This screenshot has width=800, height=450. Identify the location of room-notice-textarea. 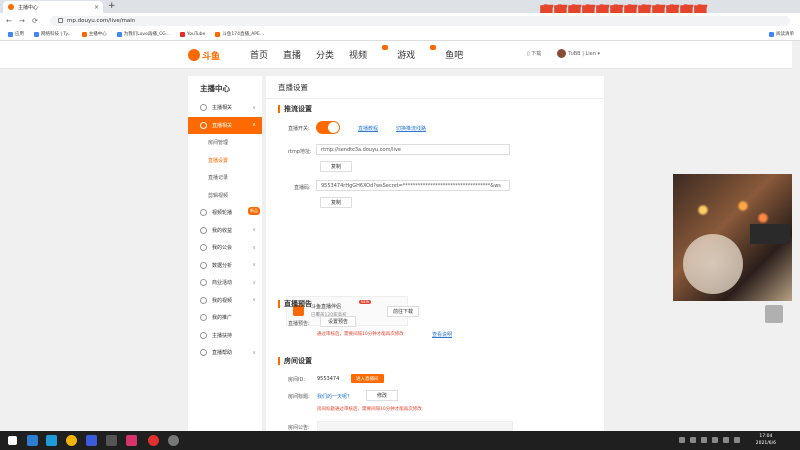
(415, 426).